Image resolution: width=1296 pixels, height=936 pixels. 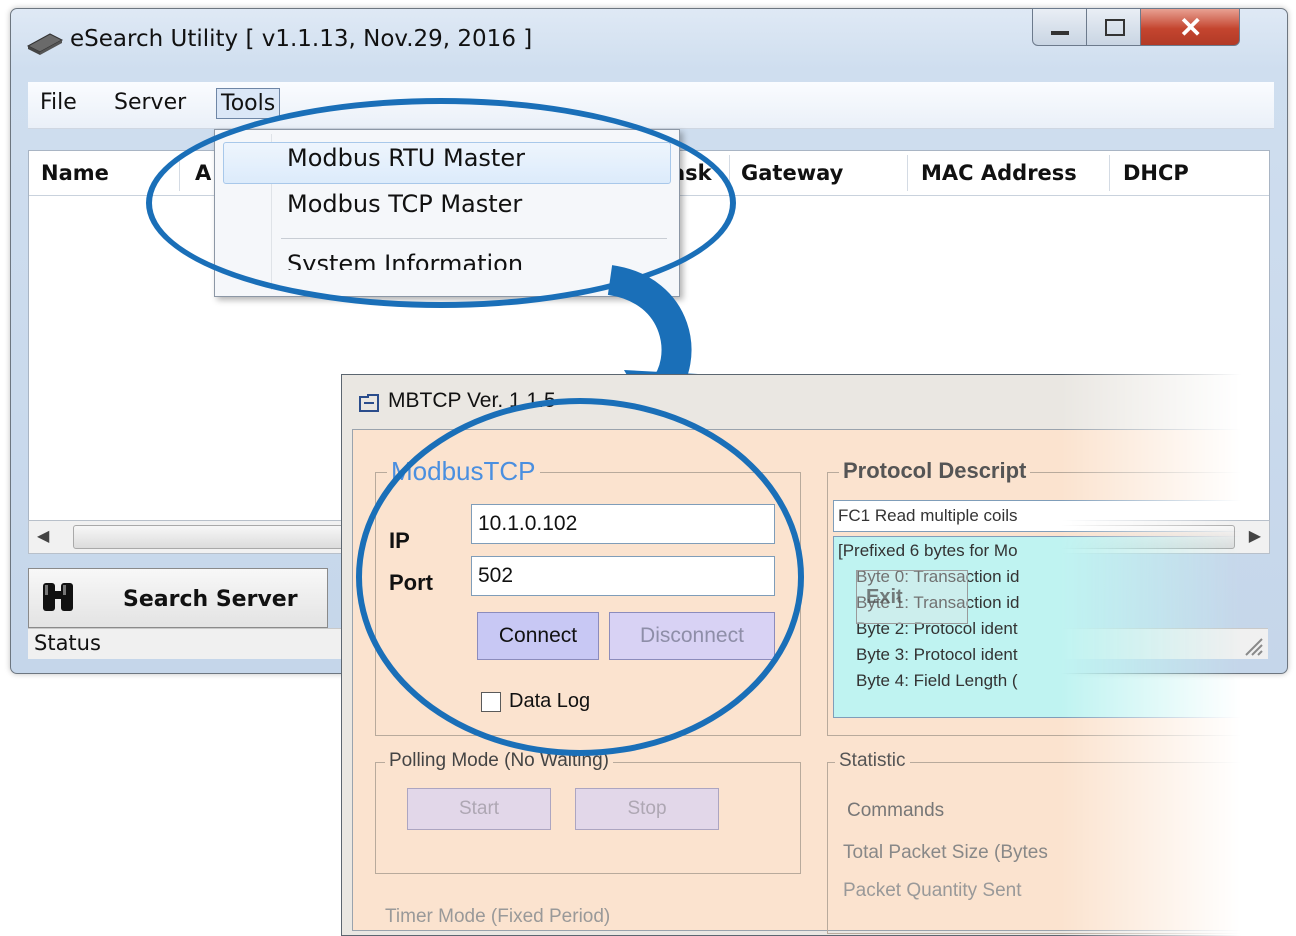 What do you see at coordinates (928, 551) in the screenshot?
I see `protocol-line: [Prefixed 6 bytes for Mo` at bounding box center [928, 551].